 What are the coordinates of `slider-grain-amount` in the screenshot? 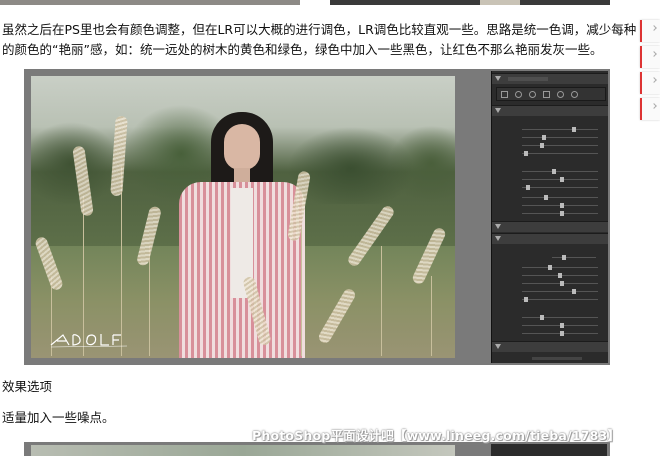 It's located at (560, 317).